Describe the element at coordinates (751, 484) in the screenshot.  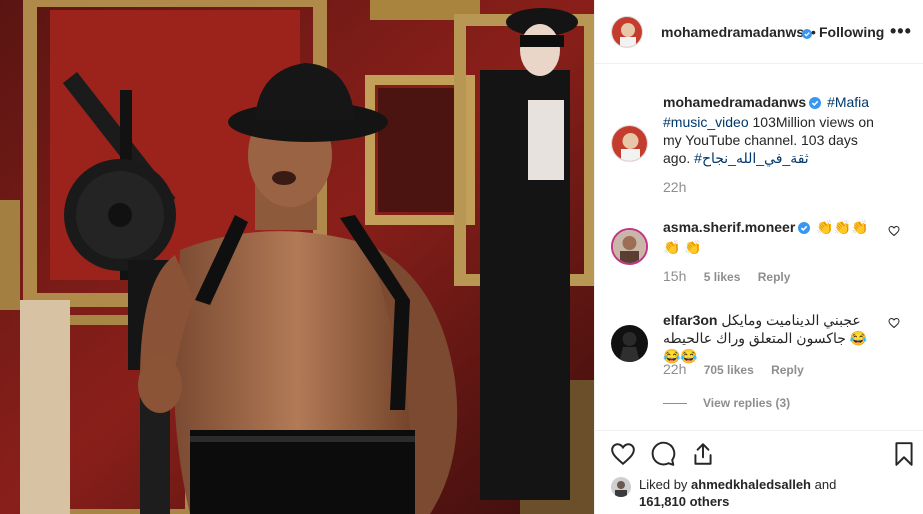
I see `liker-username: ahmedkhaledsalleh` at that location.